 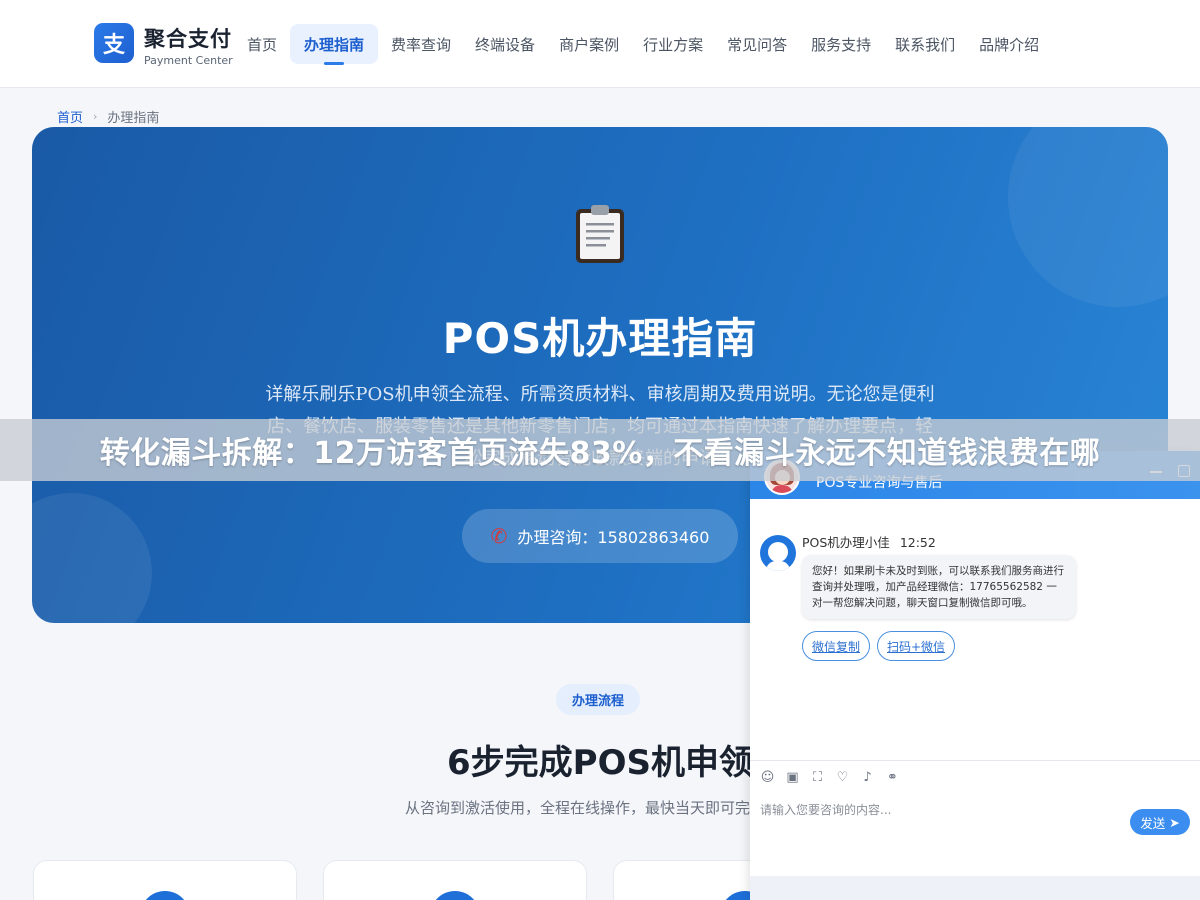 I want to click on logo-char: 支, so click(x=113, y=45).